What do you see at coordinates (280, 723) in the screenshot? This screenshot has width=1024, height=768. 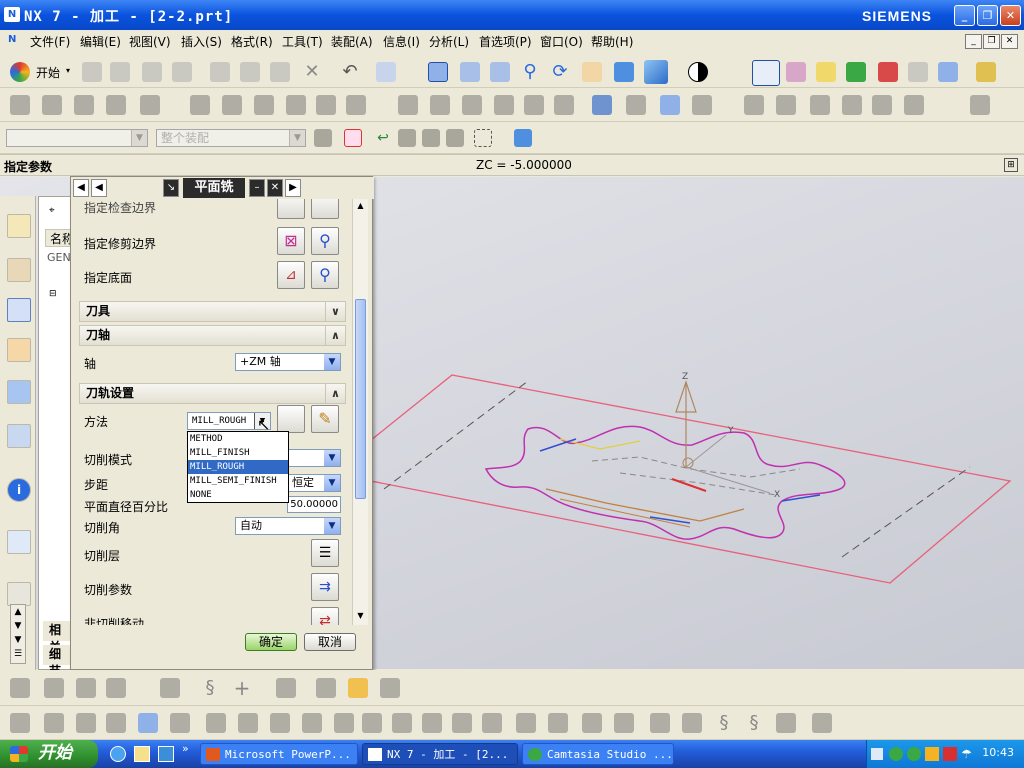 I see `feature-tool-9-icon` at bounding box center [280, 723].